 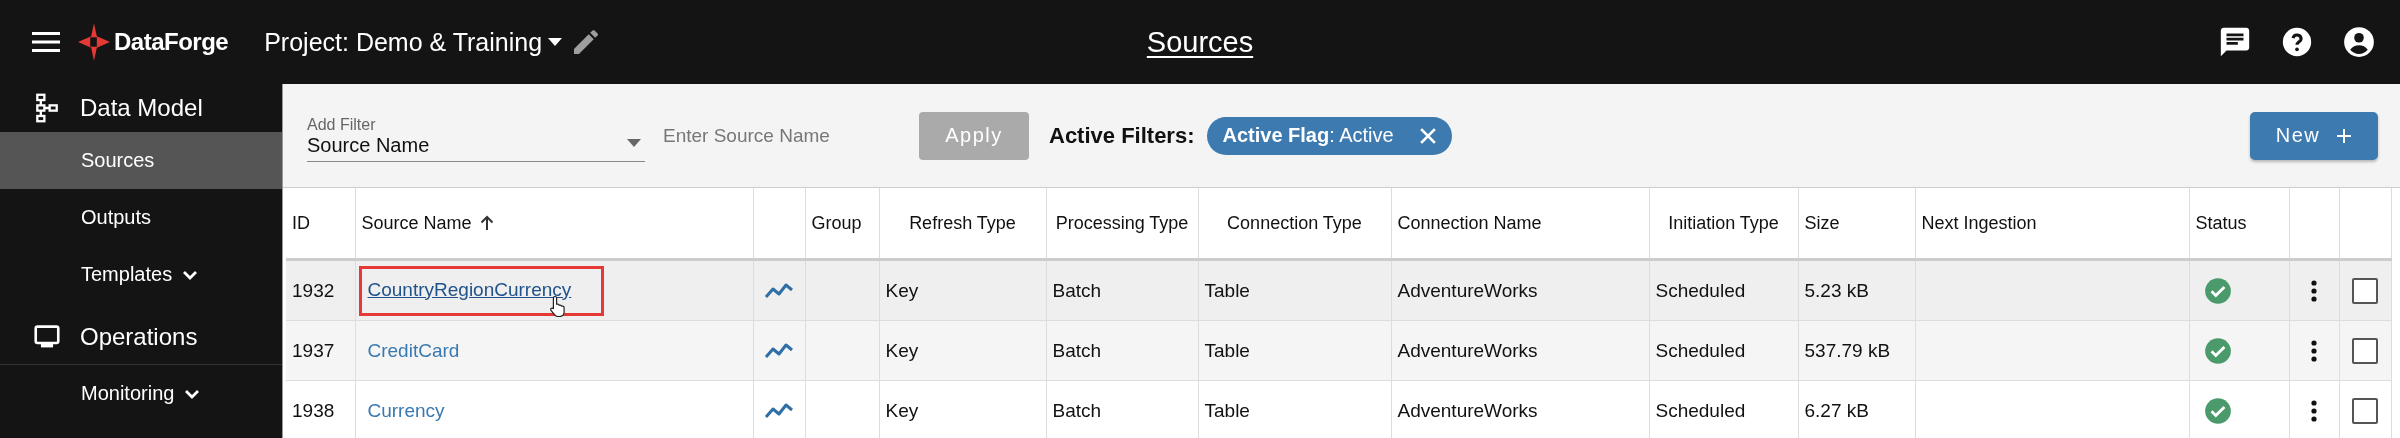 I want to click on column-header: Source Name, so click(x=427, y=222).